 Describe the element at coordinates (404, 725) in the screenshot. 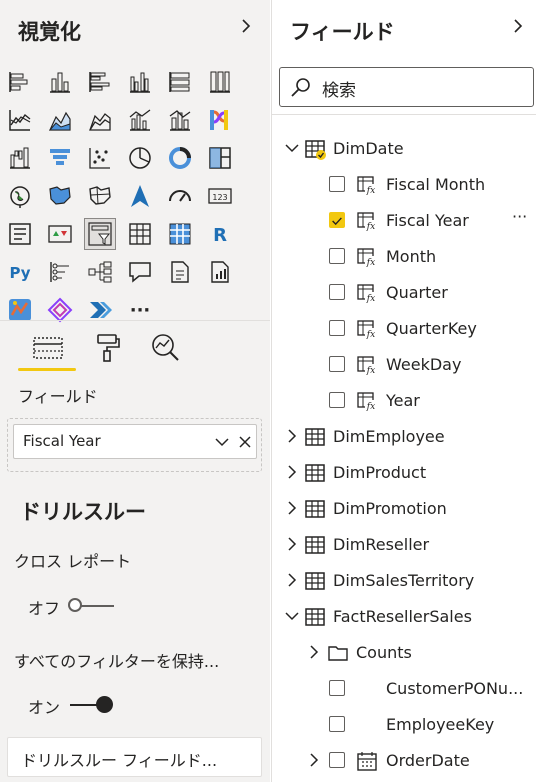

I see `field-row: EmployeeKey` at that location.